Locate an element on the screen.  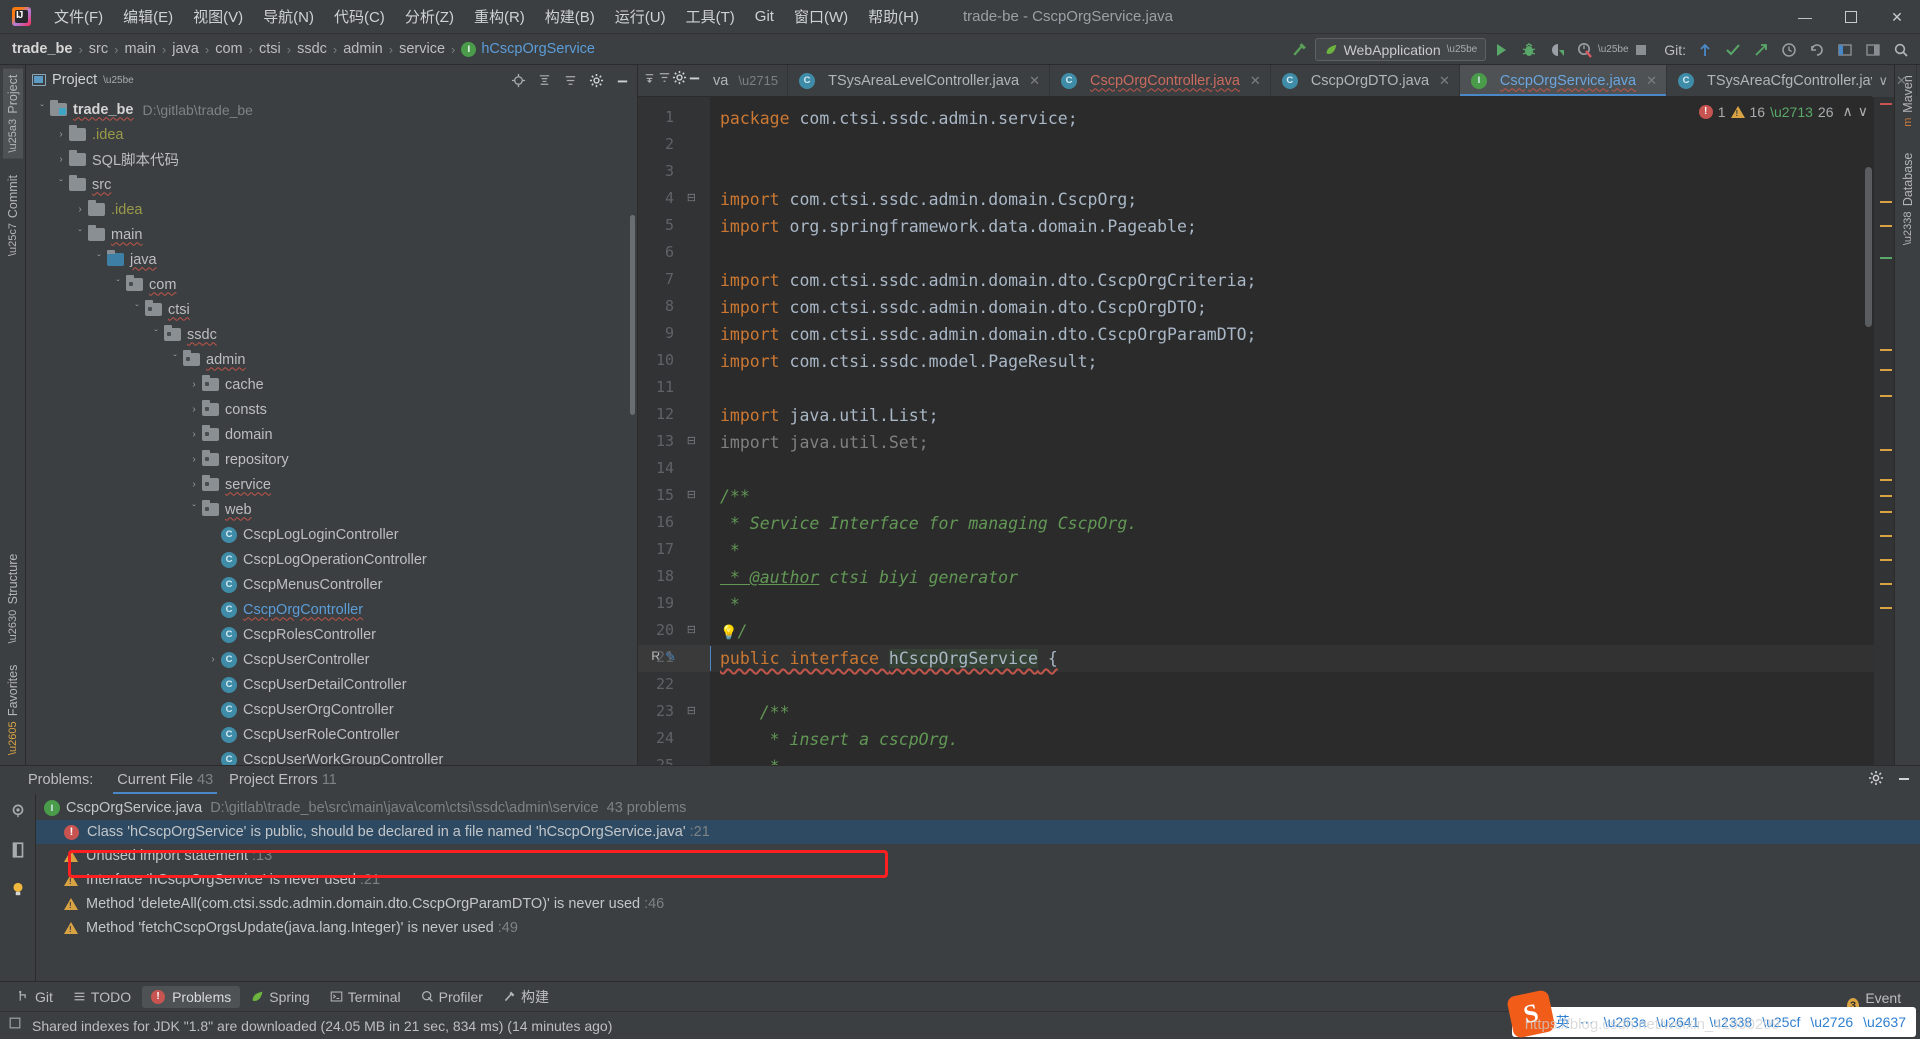
run-icon is located at coordinates (1501, 50).